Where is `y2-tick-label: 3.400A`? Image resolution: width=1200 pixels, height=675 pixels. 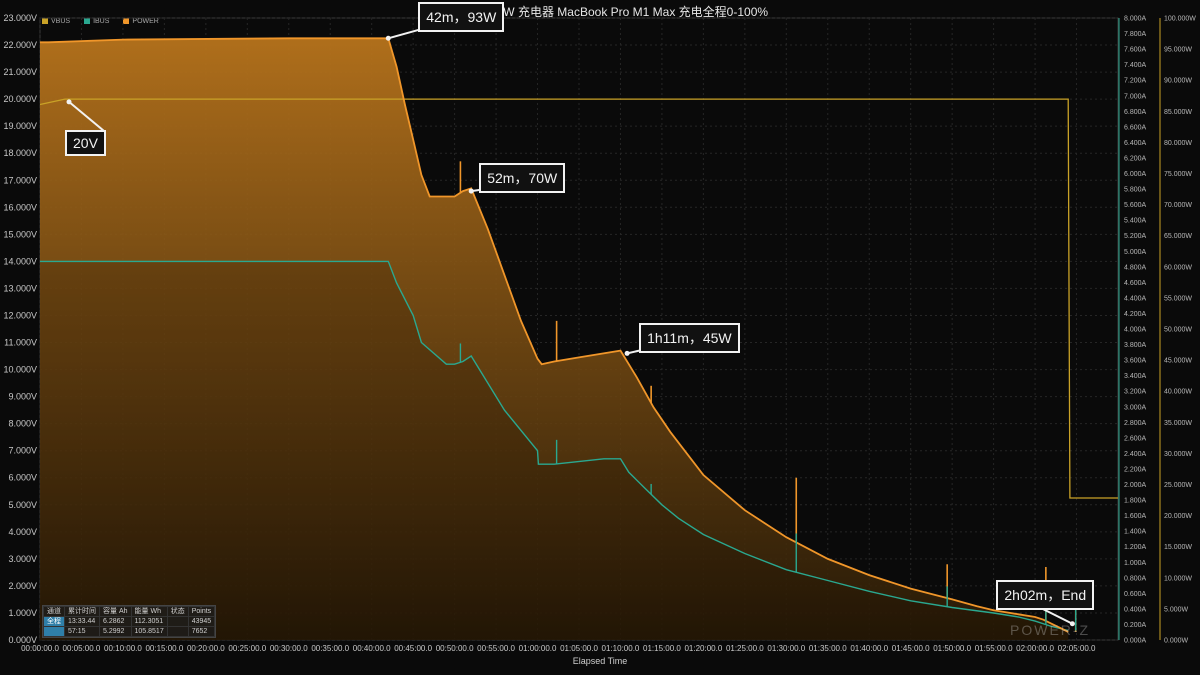
y2-tick-label: 3.400A is located at coordinates (1135, 376).